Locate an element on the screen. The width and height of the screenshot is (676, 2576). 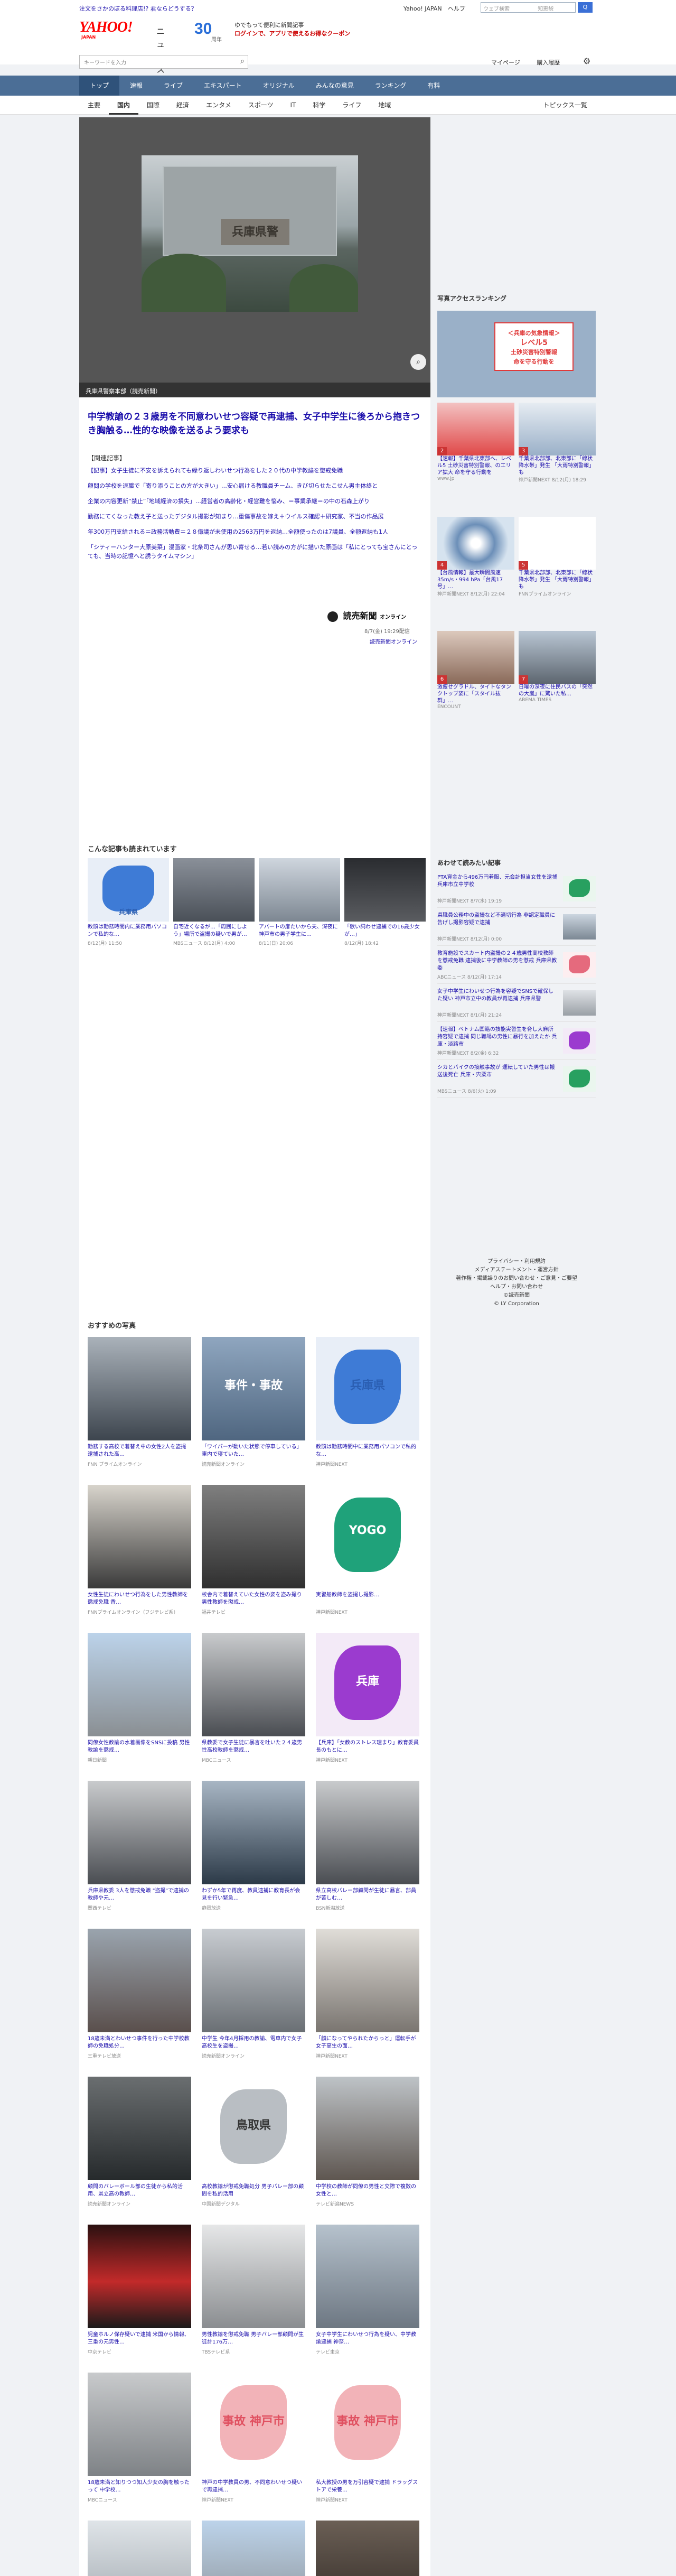
top-search-button: Q is located at coordinates (585, 8).